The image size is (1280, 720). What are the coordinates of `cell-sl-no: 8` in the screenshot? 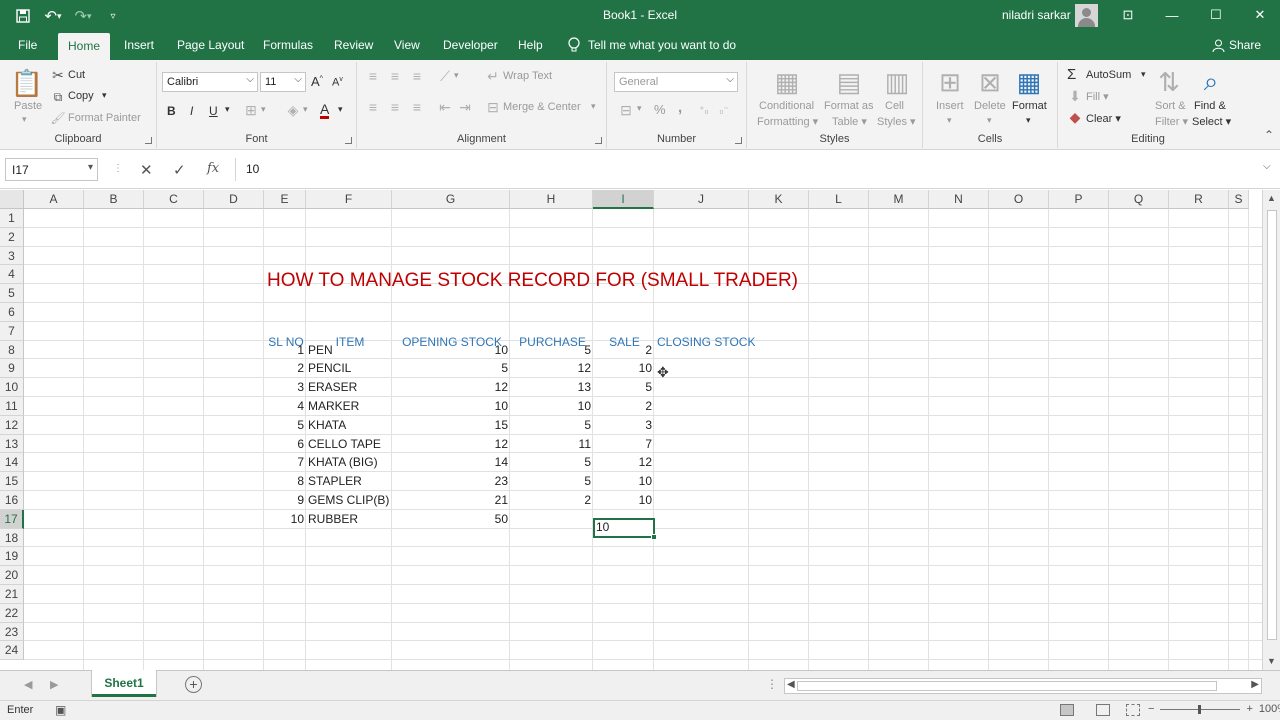 It's located at (285, 481).